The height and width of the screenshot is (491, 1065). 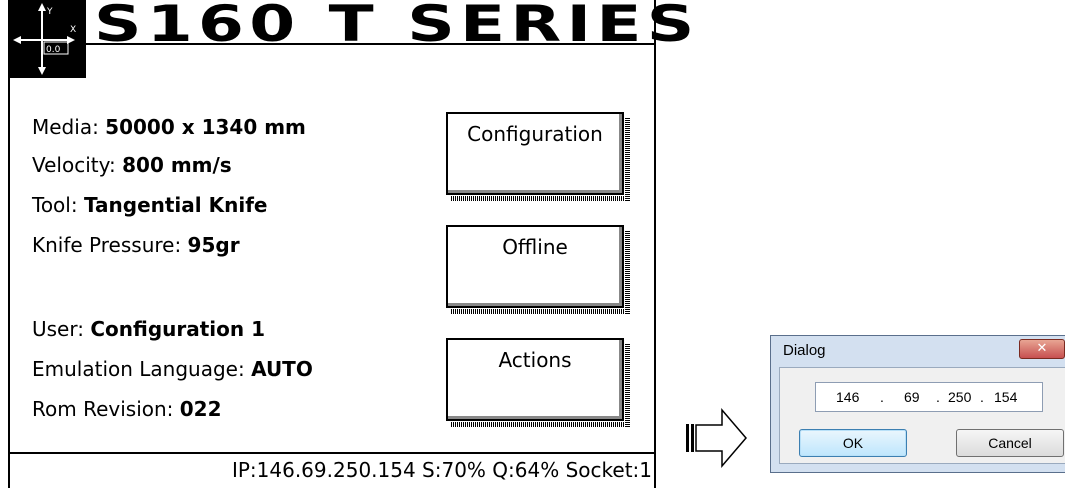 I want to click on user-info: User: Configuration 1, so click(x=148, y=329).